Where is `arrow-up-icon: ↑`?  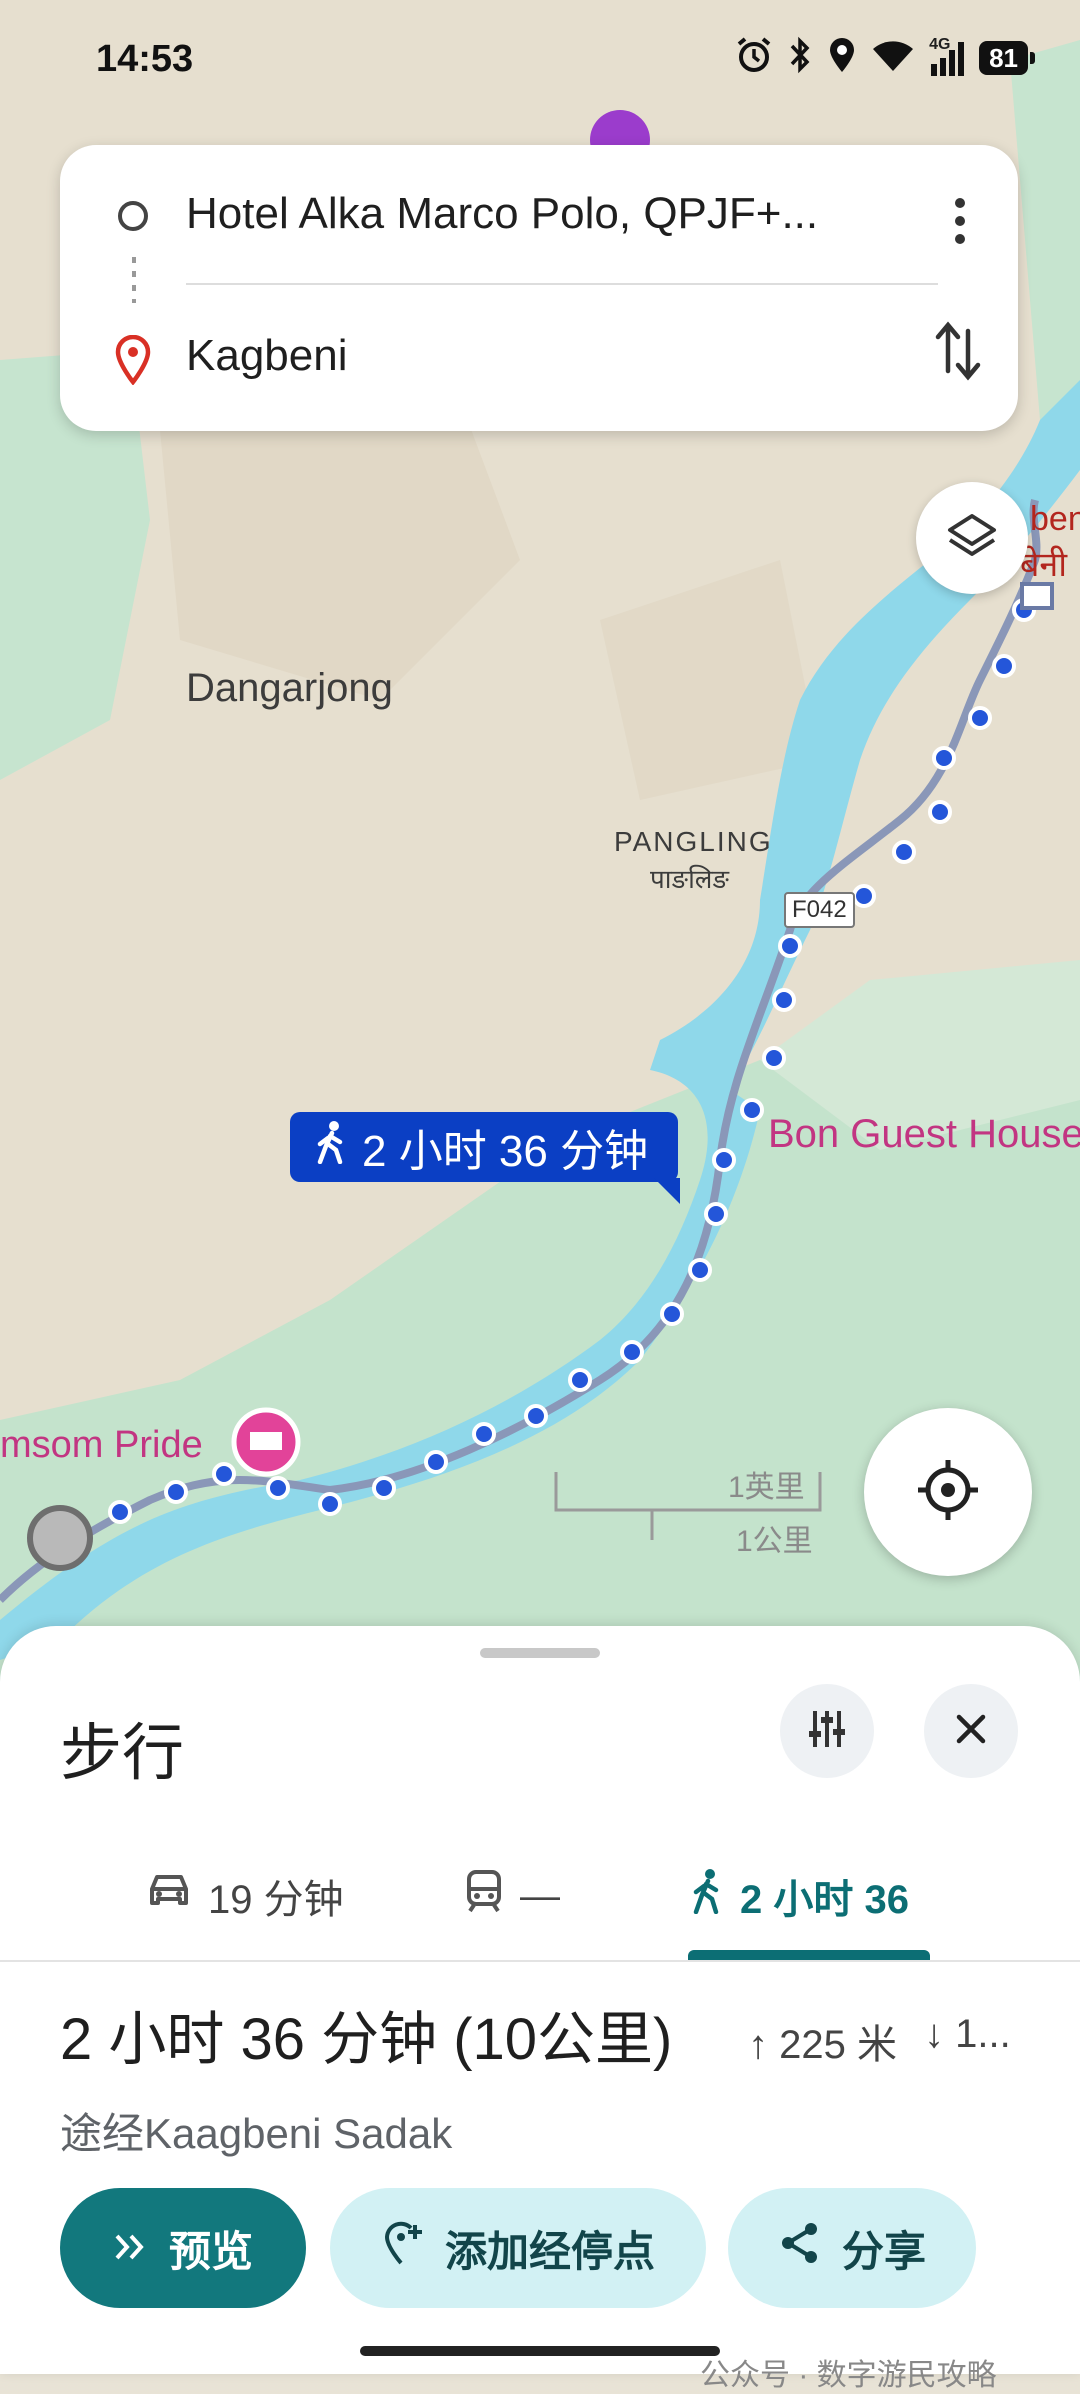
arrow-up-icon: ↑ is located at coordinates (758, 2045).